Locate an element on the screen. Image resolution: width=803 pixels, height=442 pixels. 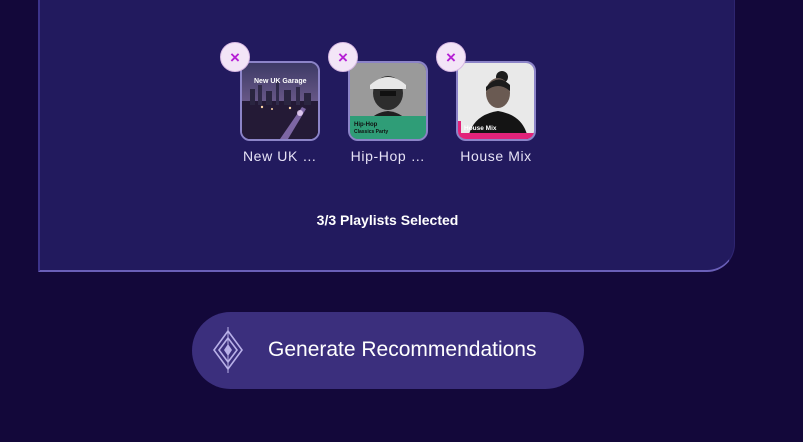
diamond-sparkle-icon is located at coordinates (228, 350).